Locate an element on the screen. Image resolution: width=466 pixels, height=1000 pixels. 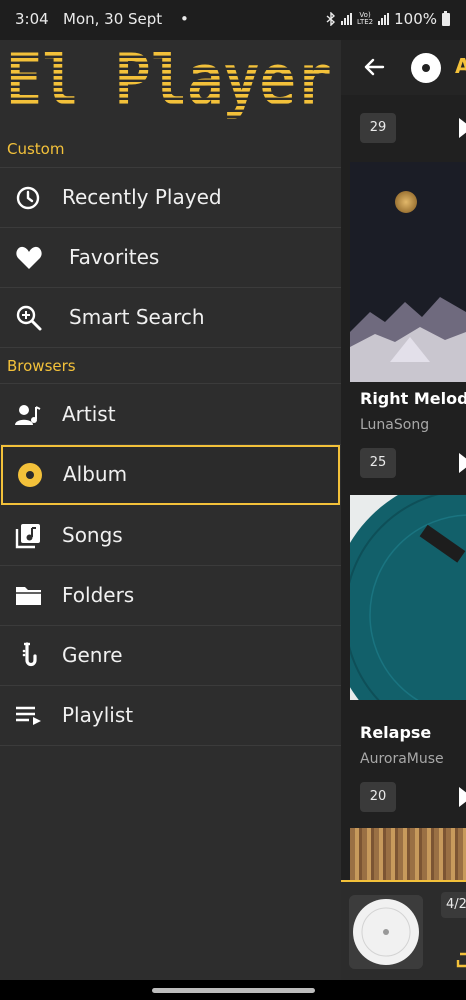
now-playing-cover is located at coordinates (386, 932).